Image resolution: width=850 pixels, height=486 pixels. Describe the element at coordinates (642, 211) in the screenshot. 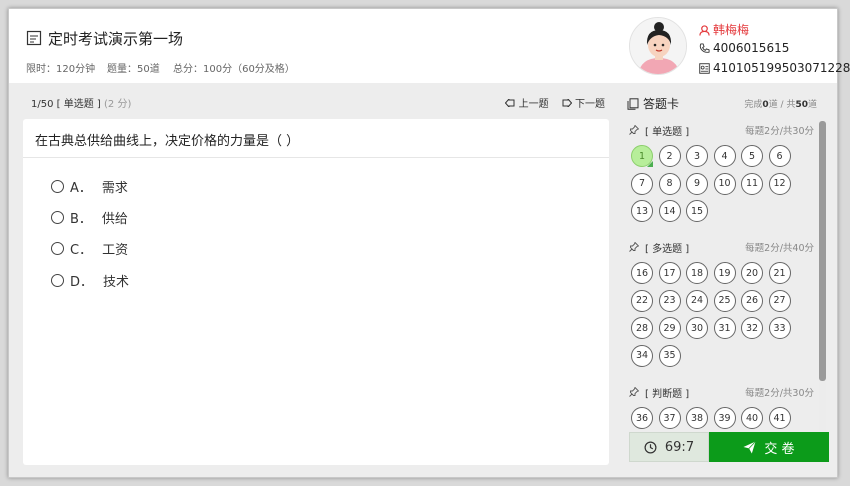

I see `question-number-button: 13` at that location.